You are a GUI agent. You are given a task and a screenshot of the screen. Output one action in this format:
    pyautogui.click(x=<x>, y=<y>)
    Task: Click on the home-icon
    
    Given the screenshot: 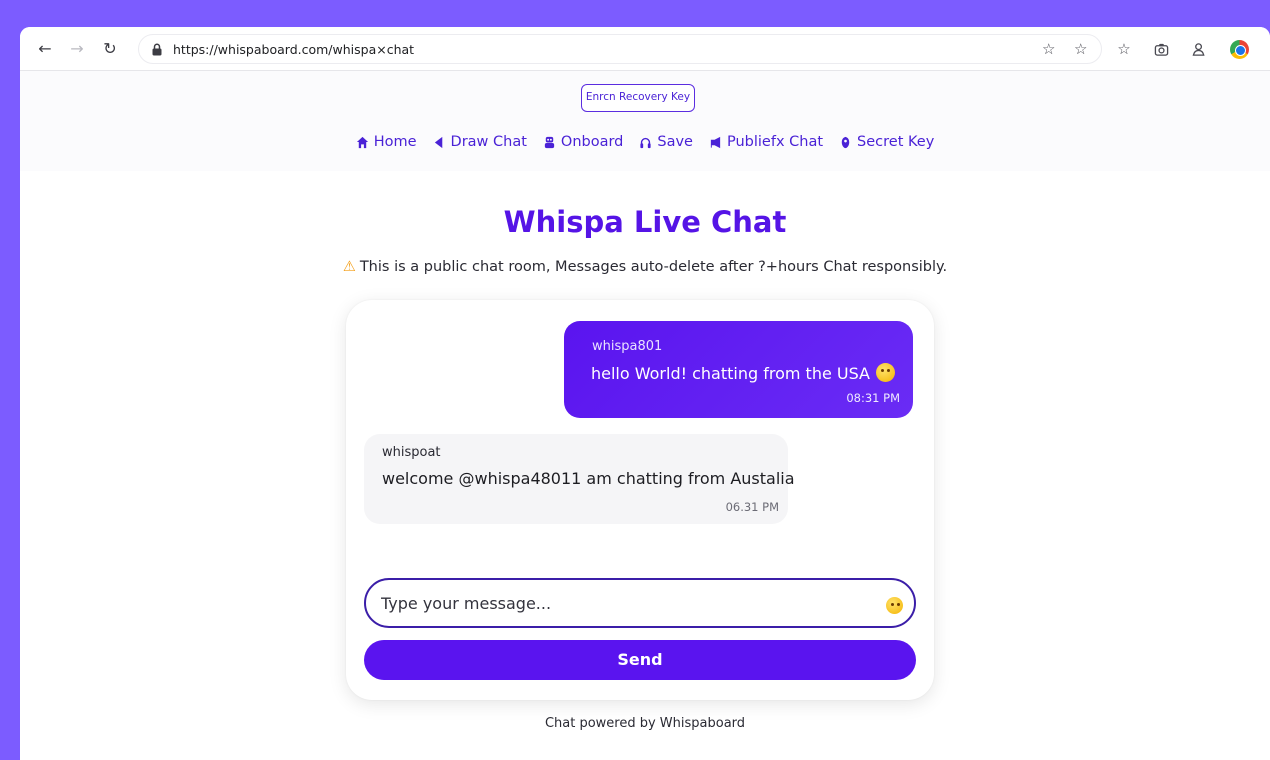 What is the action you would take?
    pyautogui.click(x=362, y=142)
    